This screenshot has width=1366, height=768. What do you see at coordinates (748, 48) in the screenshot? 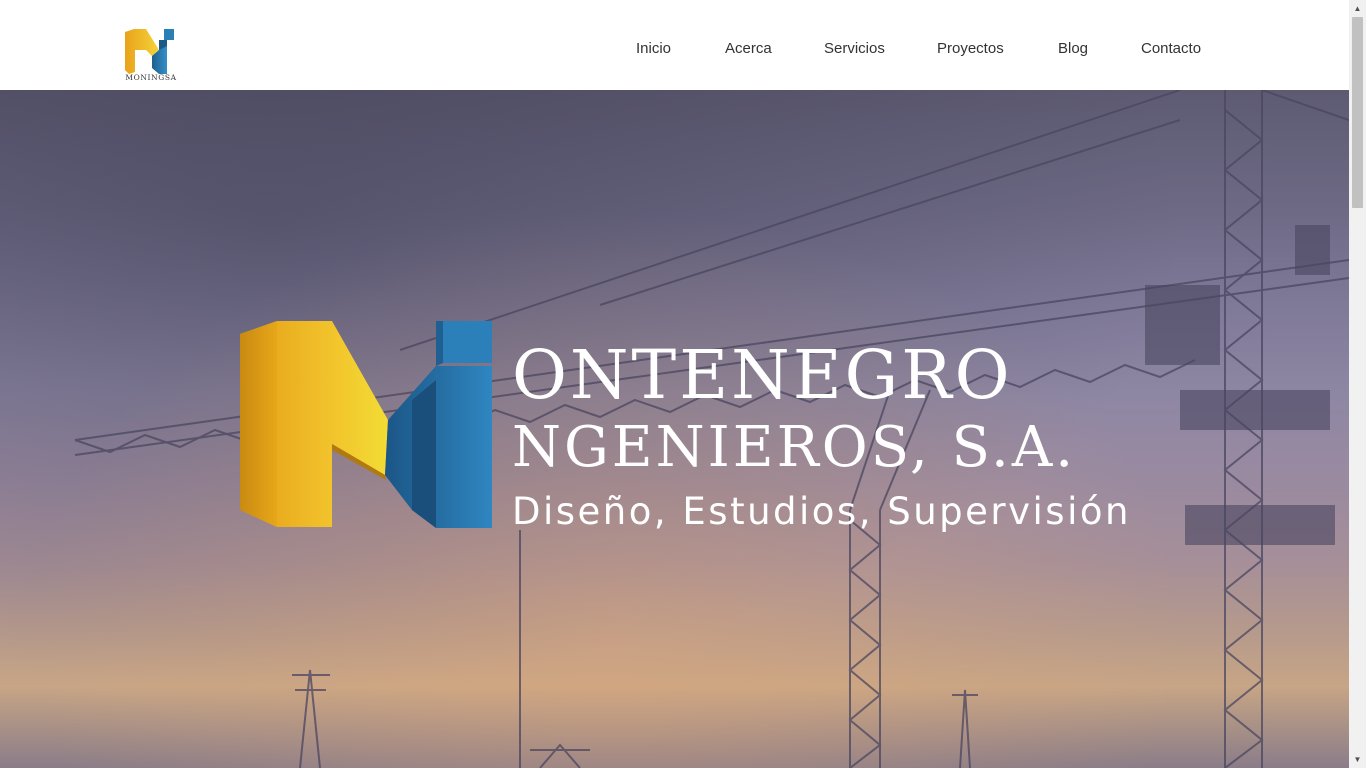
I see `nav-item-acerca: Acerca` at bounding box center [748, 48].